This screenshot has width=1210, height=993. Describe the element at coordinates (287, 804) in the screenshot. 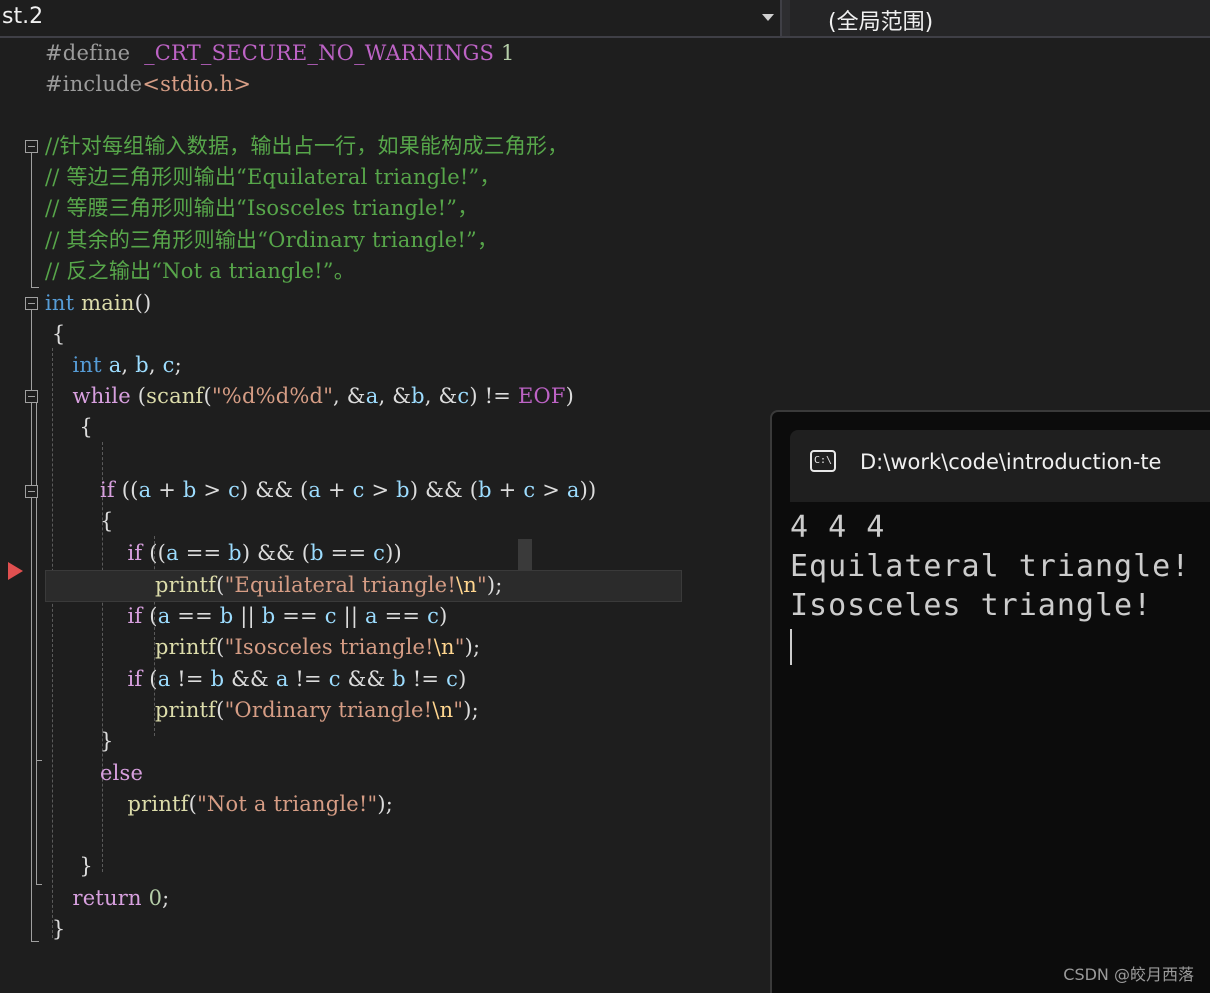

I see `string-literal: "Not a triangle!"` at that location.